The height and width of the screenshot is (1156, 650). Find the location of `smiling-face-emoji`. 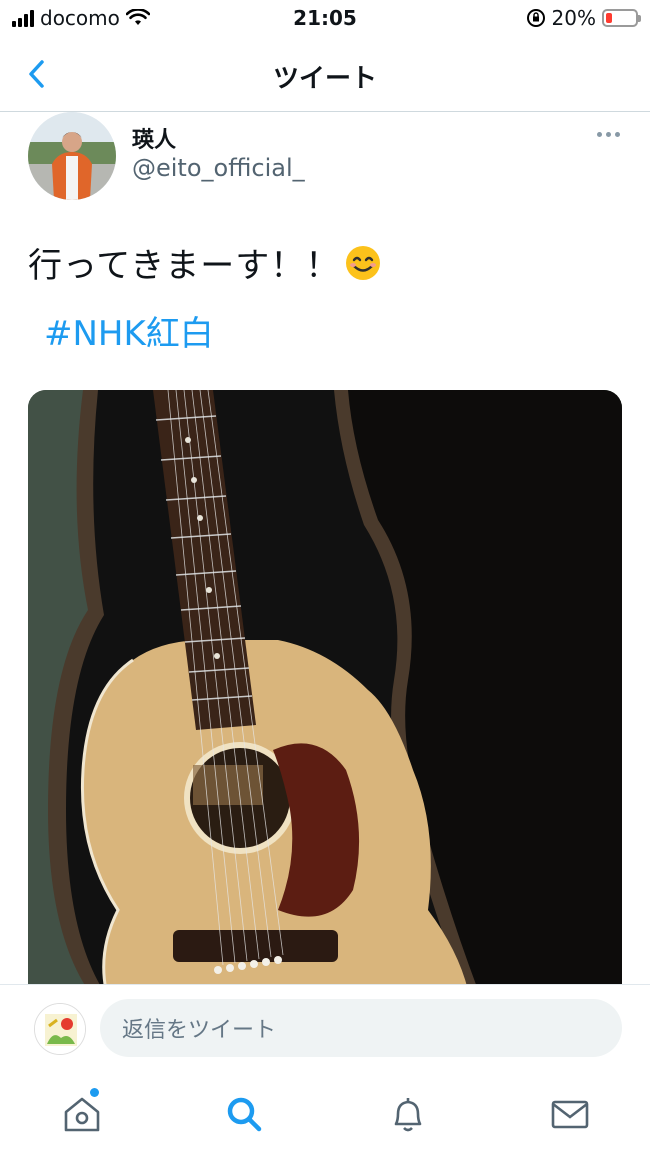

smiling-face-emoji is located at coordinates (363, 262).